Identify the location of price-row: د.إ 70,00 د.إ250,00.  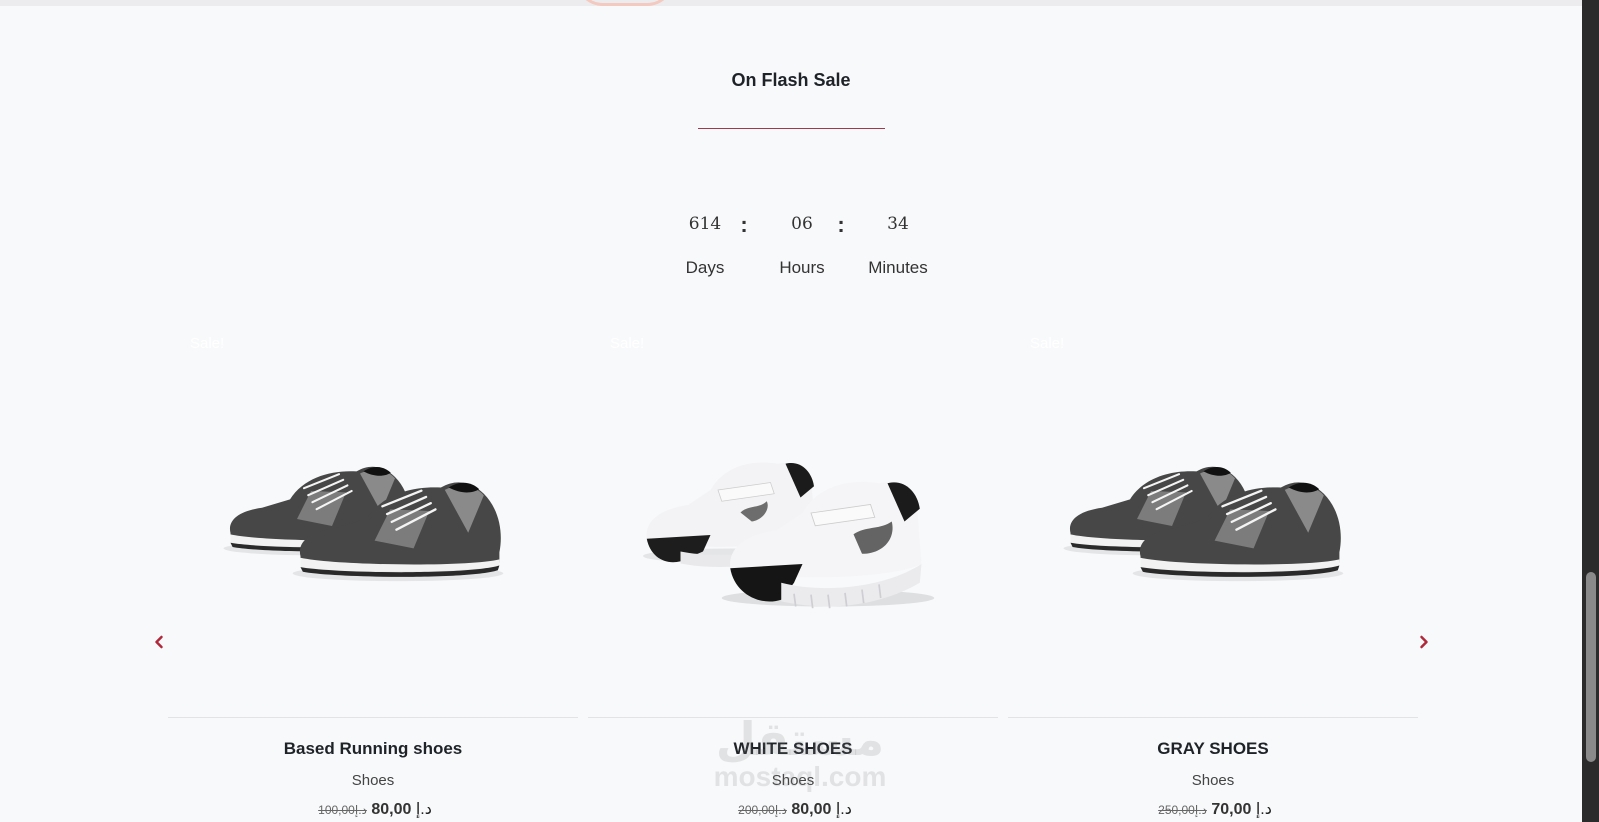
(1213, 809).